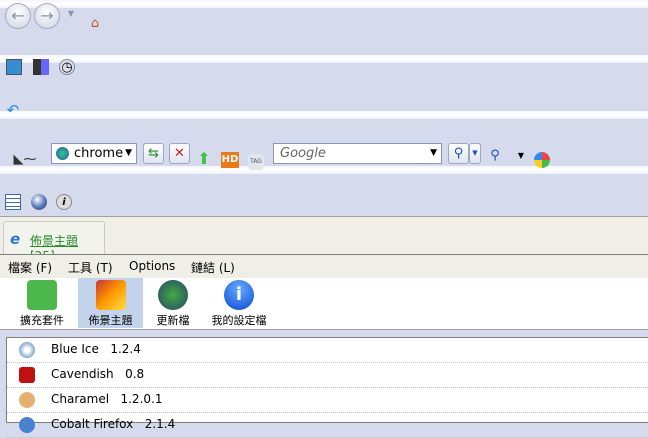 The image size is (648, 438). Describe the element at coordinates (204, 159) in the screenshot. I see `up-arrow-icon: ⬆` at that location.